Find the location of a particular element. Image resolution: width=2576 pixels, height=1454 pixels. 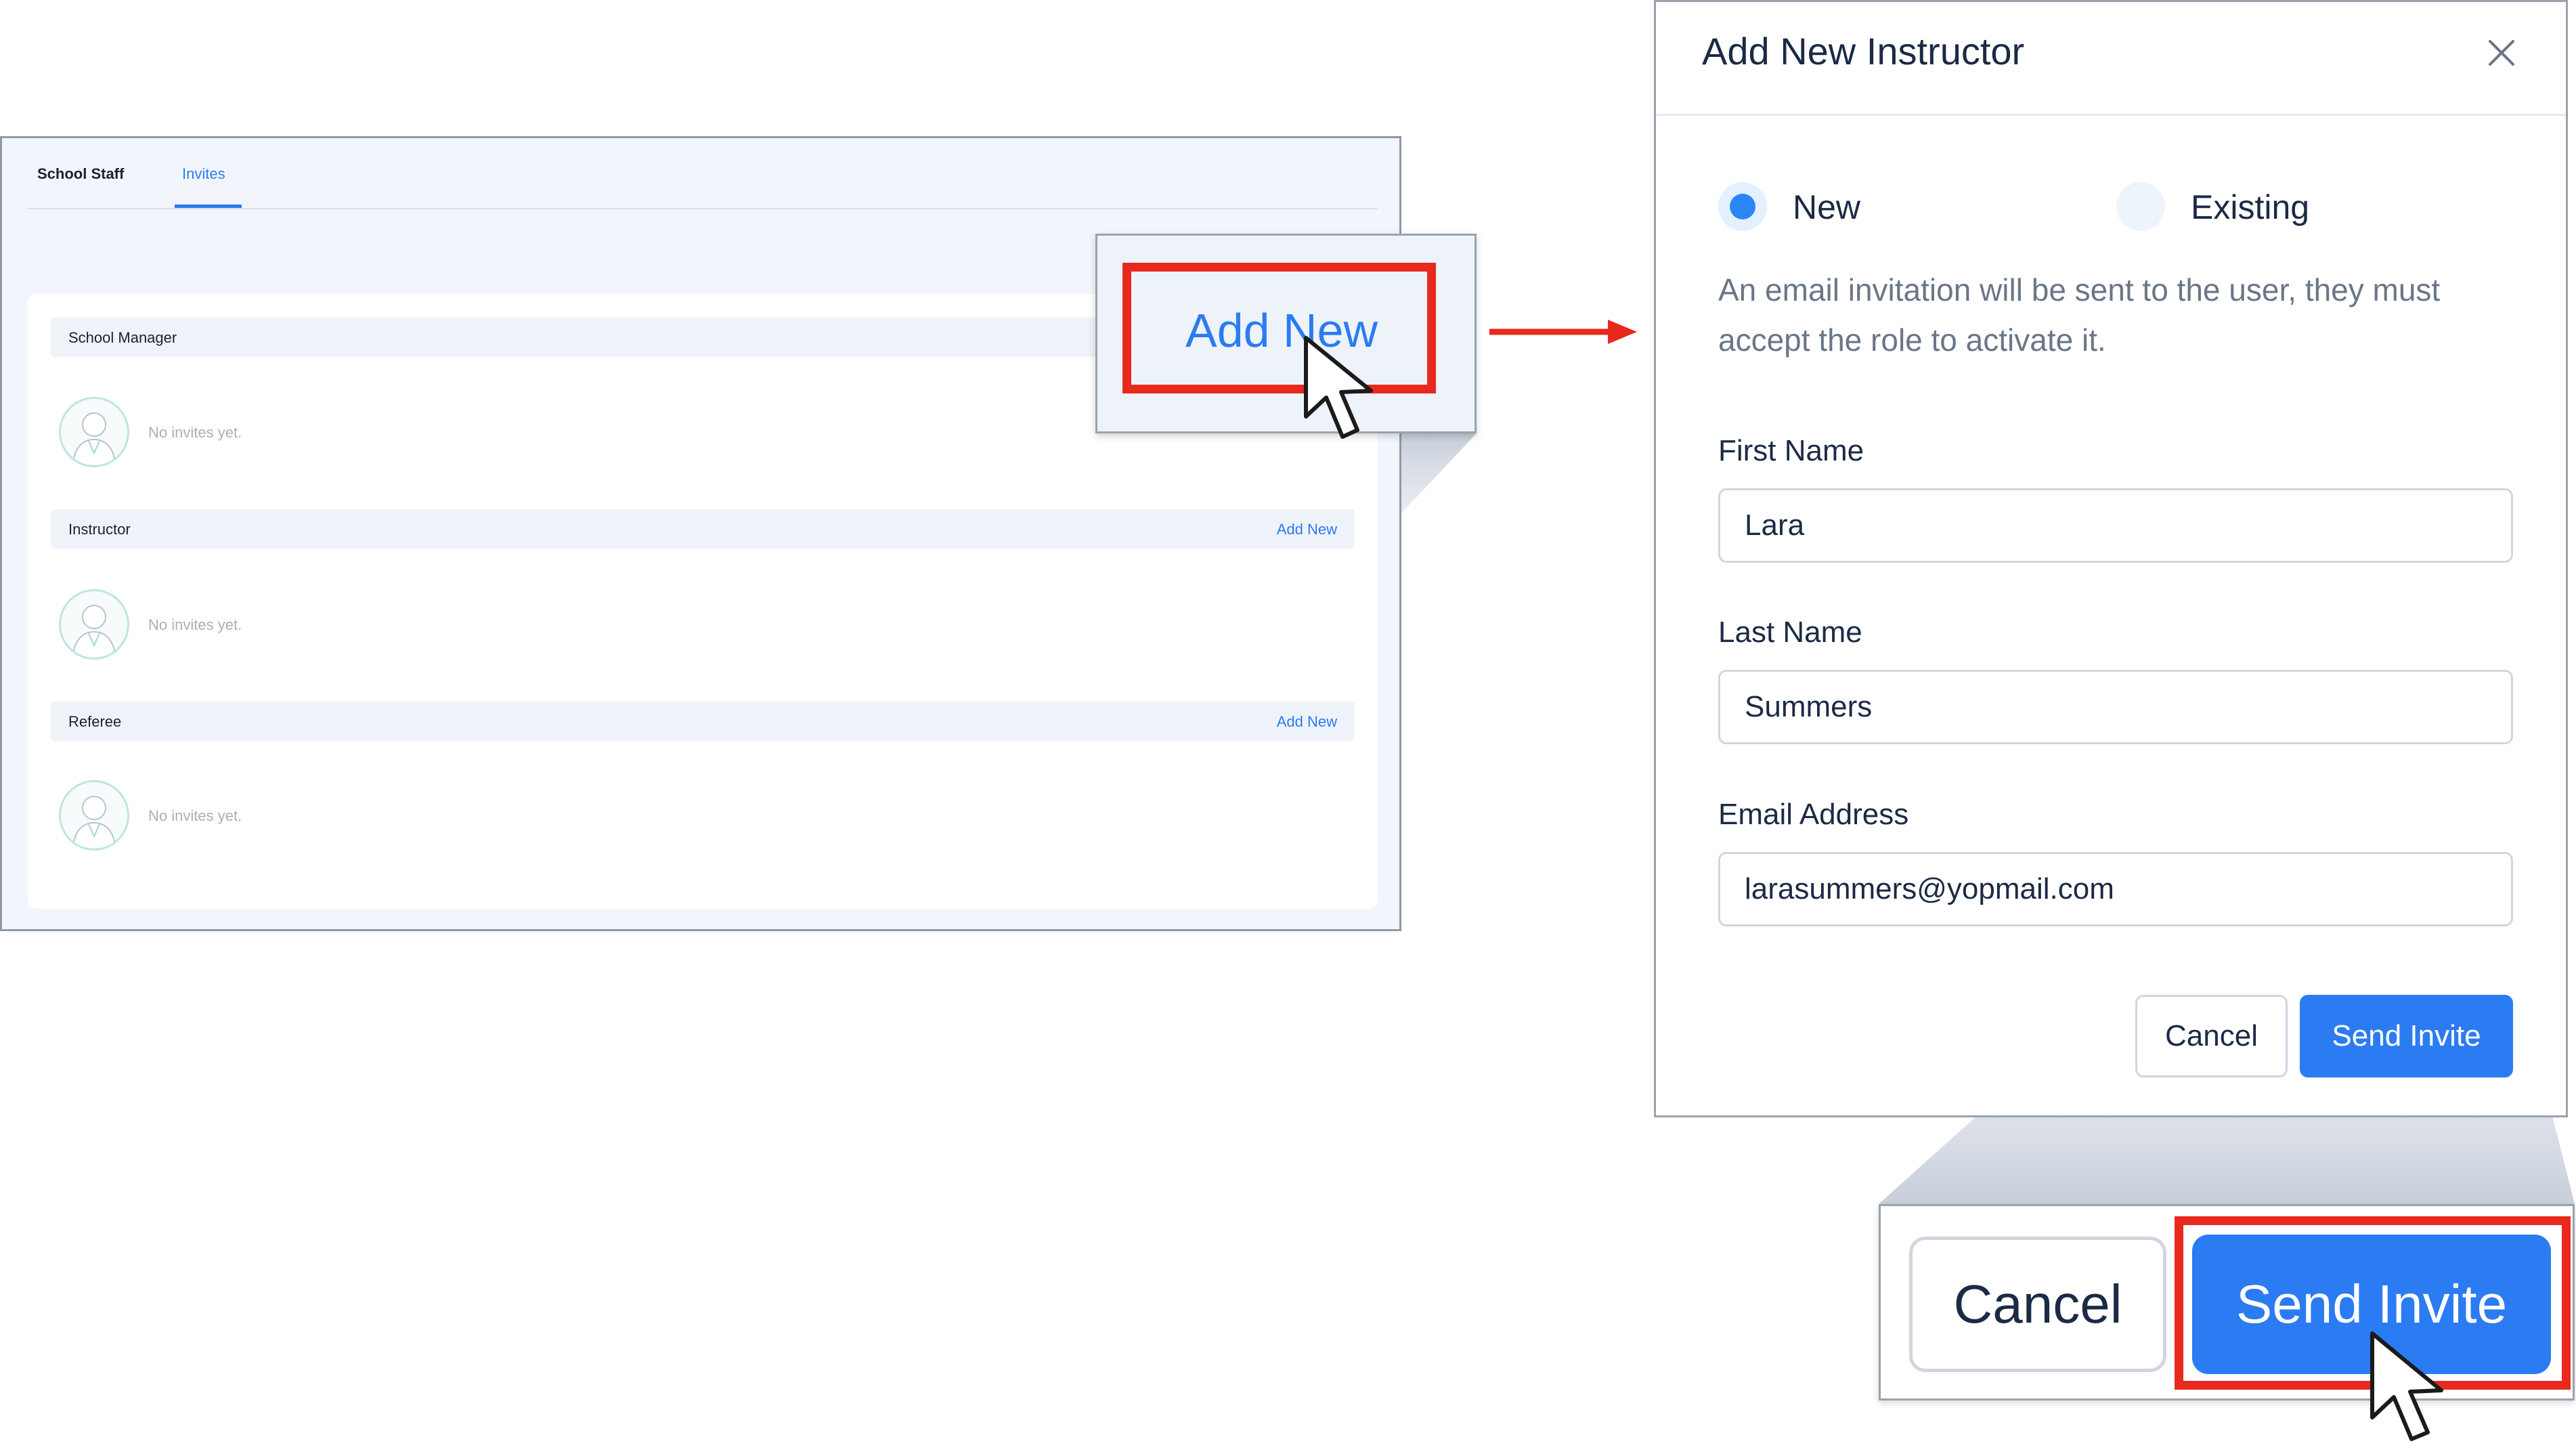

radio-label-existing: Existing is located at coordinates (2250, 207).